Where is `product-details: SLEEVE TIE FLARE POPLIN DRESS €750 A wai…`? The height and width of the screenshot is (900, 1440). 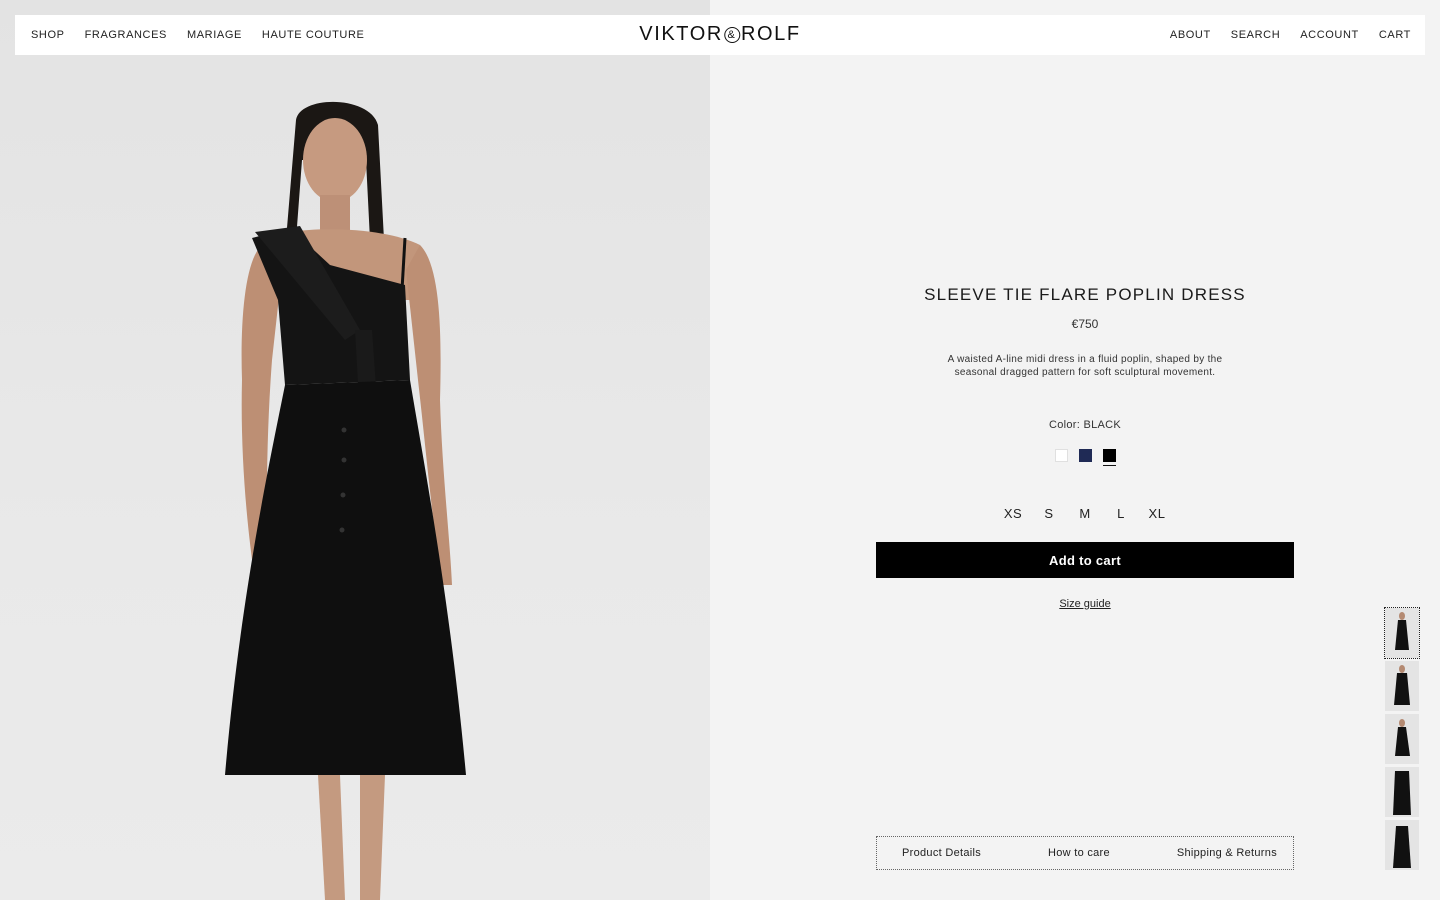
product-details: SLEEVE TIE FLARE POPLIN DRESS €750 A wai… is located at coordinates (1085, 448).